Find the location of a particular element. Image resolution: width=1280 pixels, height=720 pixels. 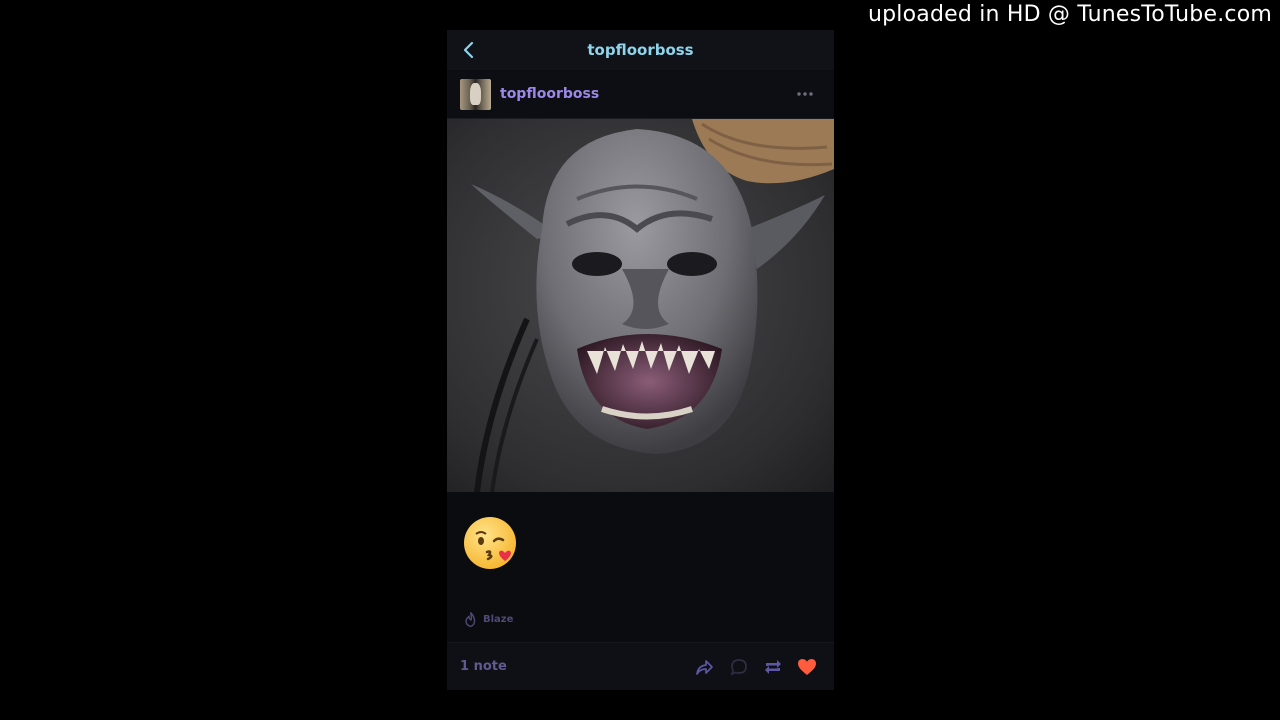

reply-icon is located at coordinates (739, 667).